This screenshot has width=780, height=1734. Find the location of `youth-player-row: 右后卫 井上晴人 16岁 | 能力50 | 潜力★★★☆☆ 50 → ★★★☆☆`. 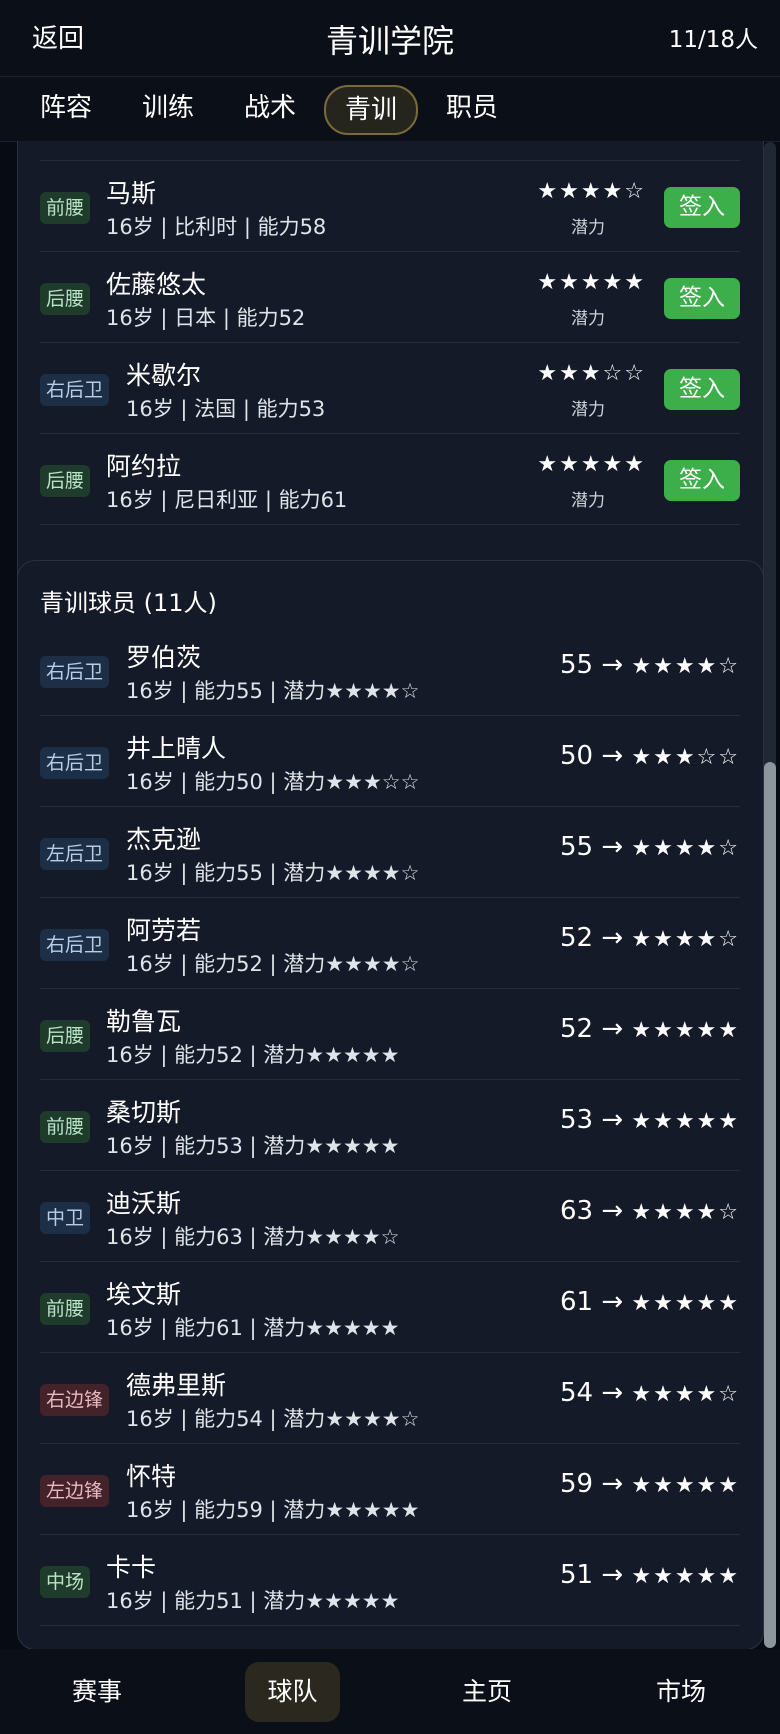

youth-player-row: 右后卫 井上晴人 16岁 | 能力50 | 潜力★★★☆☆ 50 → ★★★☆☆ is located at coordinates (390, 761).